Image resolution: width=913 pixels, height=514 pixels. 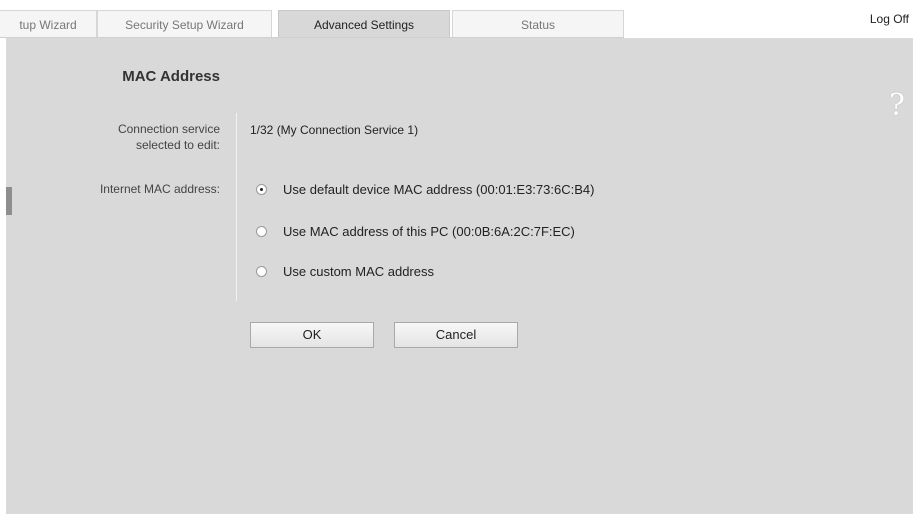 What do you see at coordinates (364, 24) in the screenshot?
I see `tab-advanced-settings: Advanced Settings` at bounding box center [364, 24].